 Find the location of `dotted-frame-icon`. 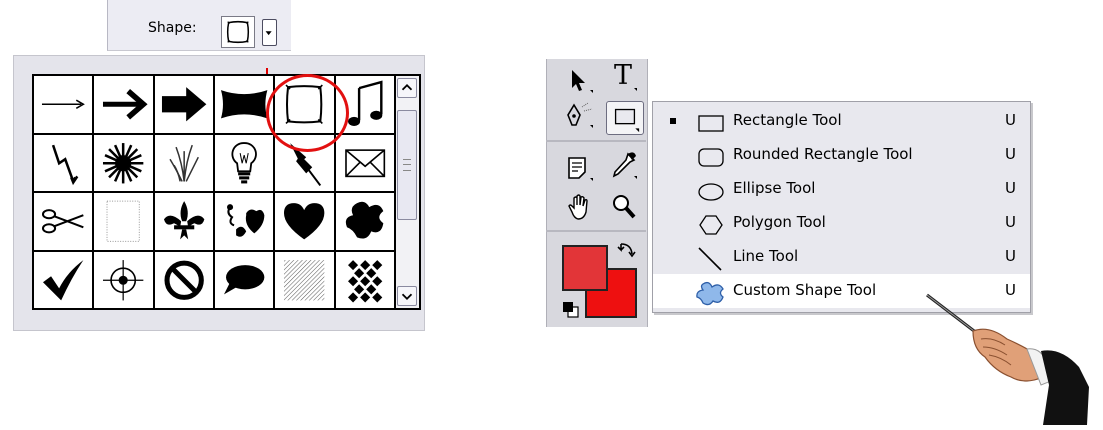

dotted-frame-icon is located at coordinates (123, 221).